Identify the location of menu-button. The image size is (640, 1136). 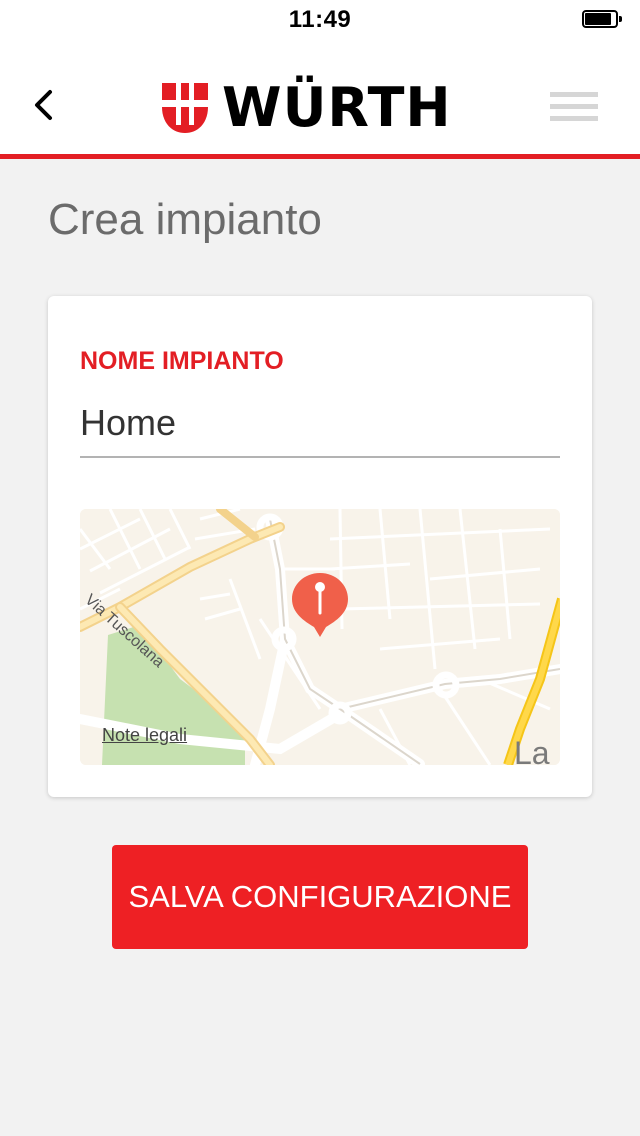
(575, 108).